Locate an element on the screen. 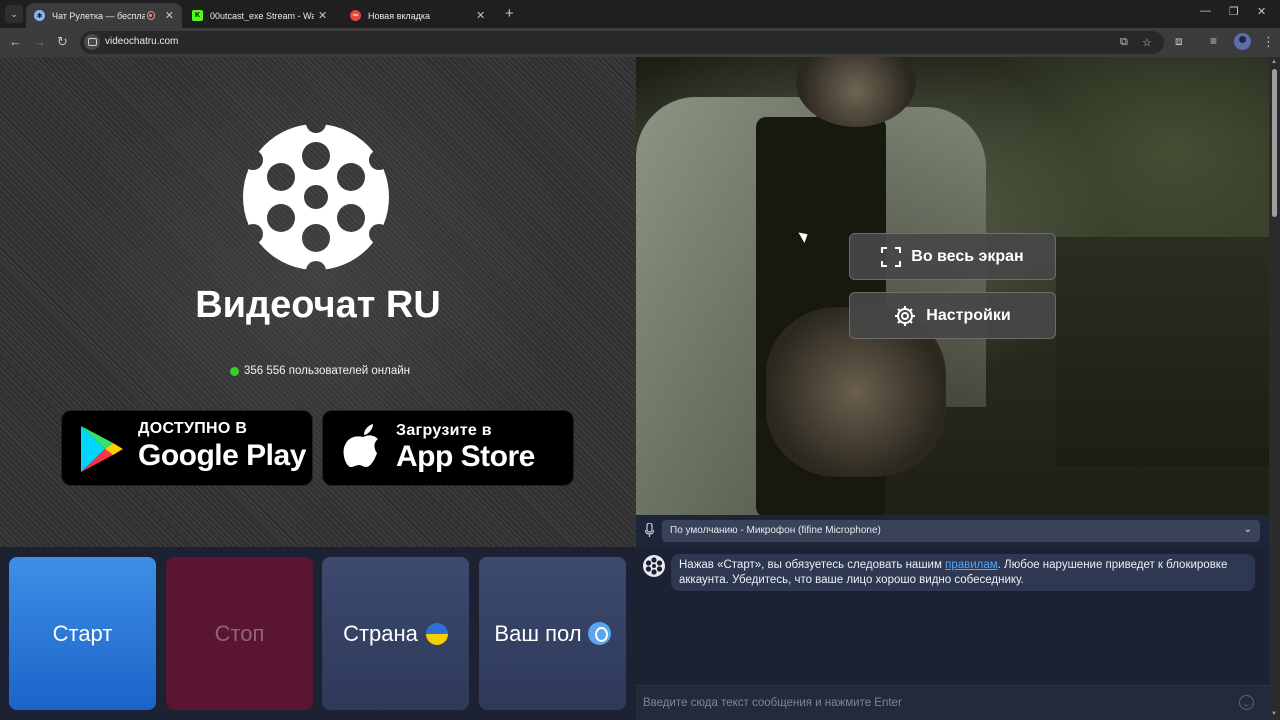 The height and width of the screenshot is (720, 1280). revolver-cylinder-logo-icon is located at coordinates (316, 197).